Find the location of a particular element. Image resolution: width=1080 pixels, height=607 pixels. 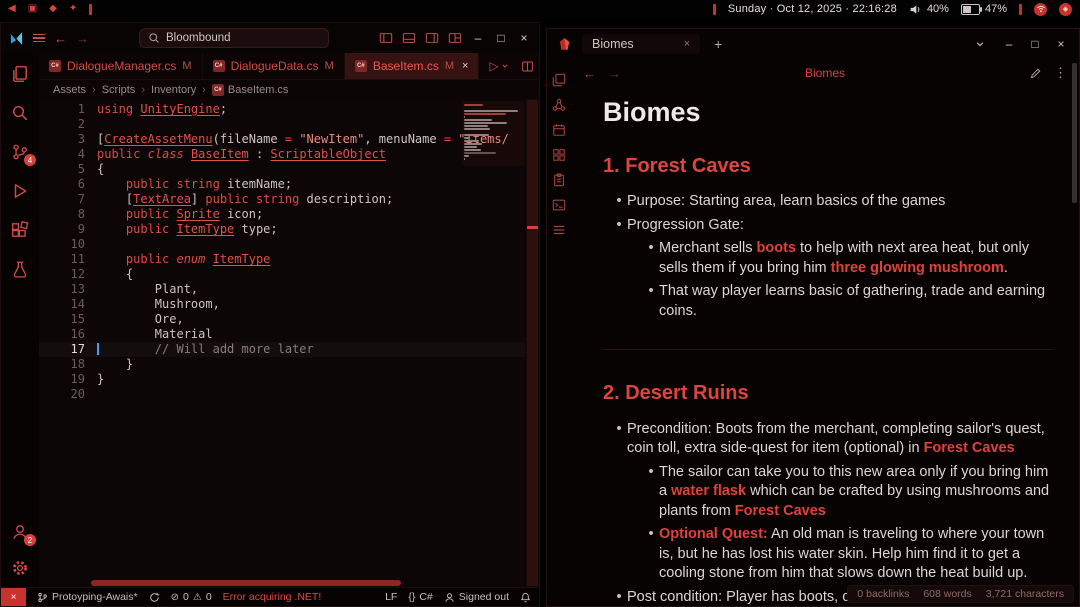

code-line: 13 Plant, is located at coordinates (282, 289).